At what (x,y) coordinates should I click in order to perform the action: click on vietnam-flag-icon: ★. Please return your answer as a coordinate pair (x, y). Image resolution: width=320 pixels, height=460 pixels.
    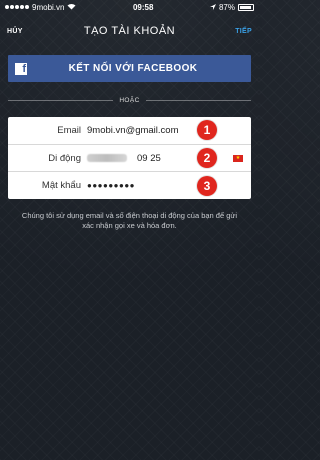
    Looking at the image, I should click on (238, 158).